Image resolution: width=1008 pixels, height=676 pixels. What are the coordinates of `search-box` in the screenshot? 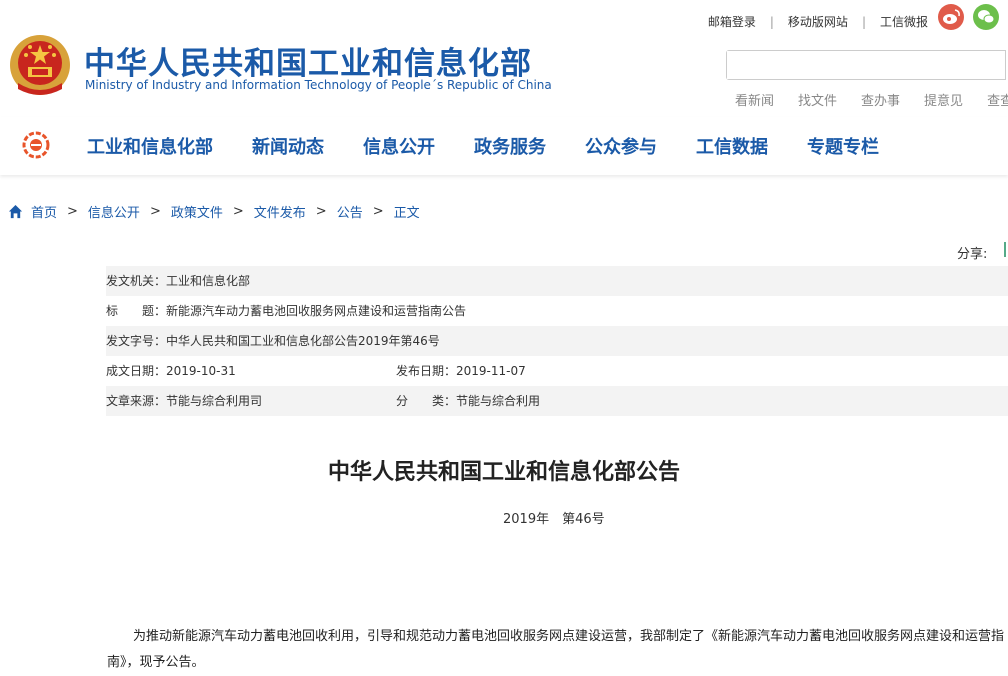 It's located at (866, 65).